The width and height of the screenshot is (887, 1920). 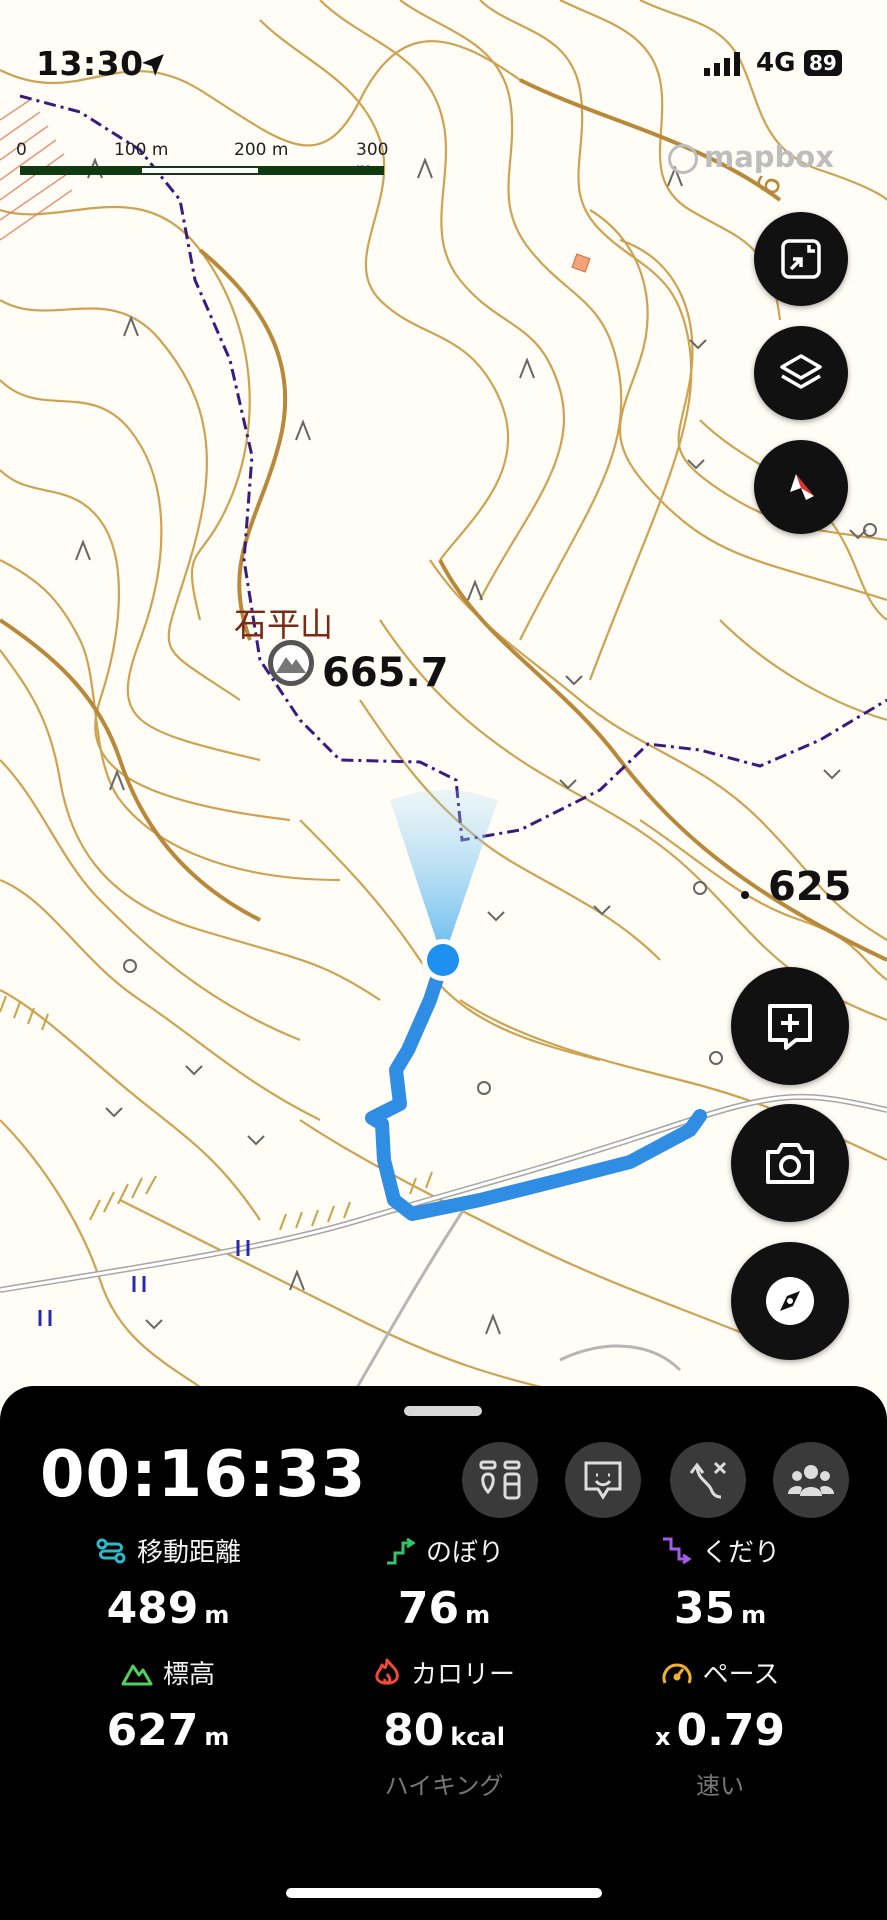 I want to click on stat-ascent: のぼり 76 m, so click(x=444, y=1583).